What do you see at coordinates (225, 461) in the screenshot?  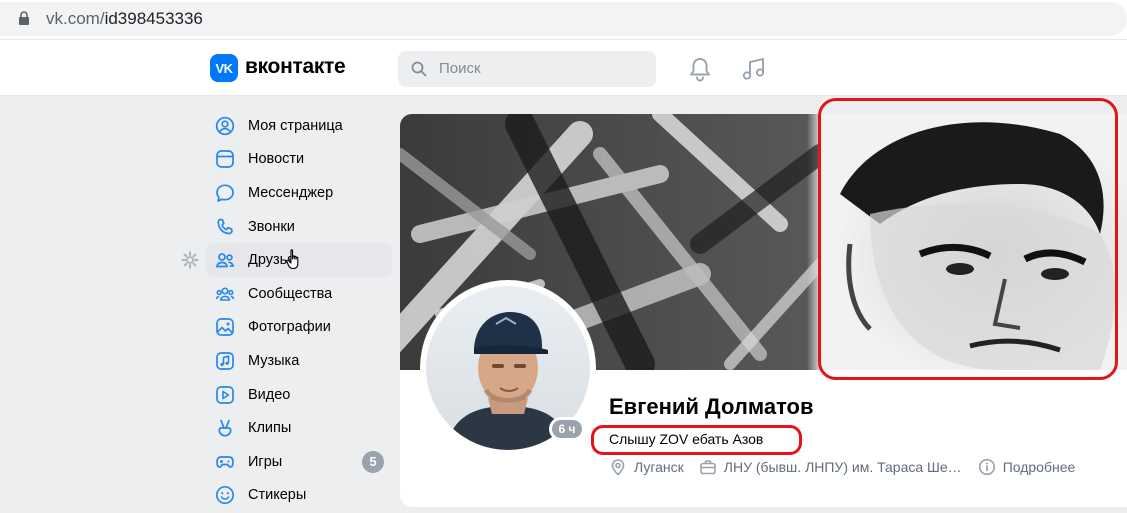 I see `gamepad-icon` at bounding box center [225, 461].